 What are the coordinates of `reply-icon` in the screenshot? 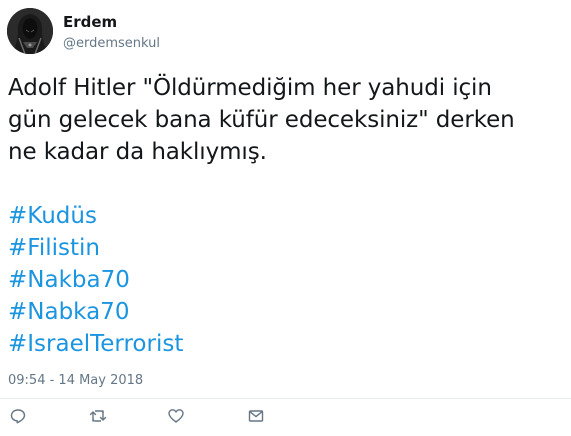 It's located at (18, 416).